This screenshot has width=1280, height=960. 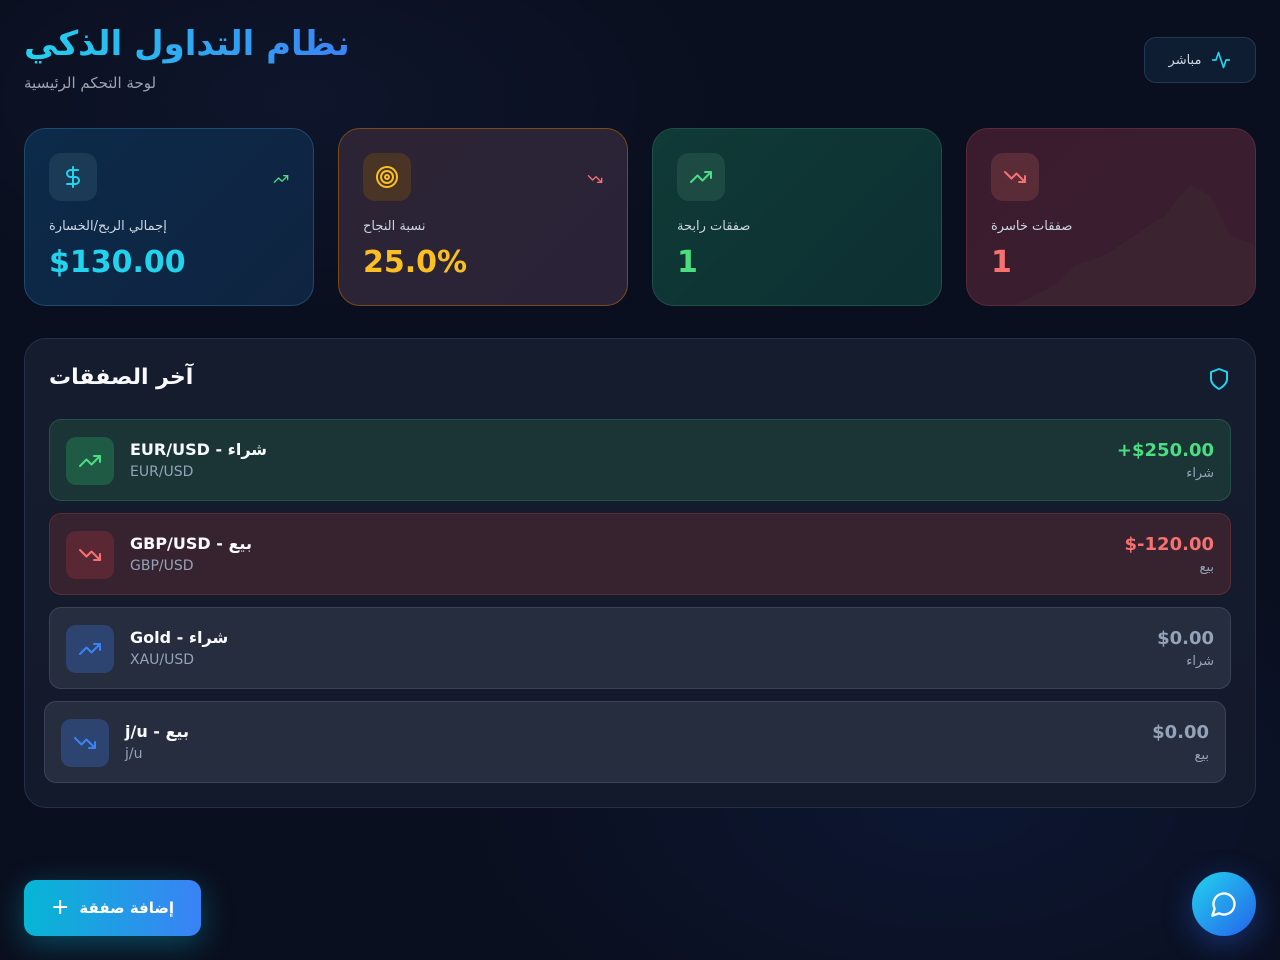 What do you see at coordinates (73, 177) in the screenshot?
I see `dollar-icon` at bounding box center [73, 177].